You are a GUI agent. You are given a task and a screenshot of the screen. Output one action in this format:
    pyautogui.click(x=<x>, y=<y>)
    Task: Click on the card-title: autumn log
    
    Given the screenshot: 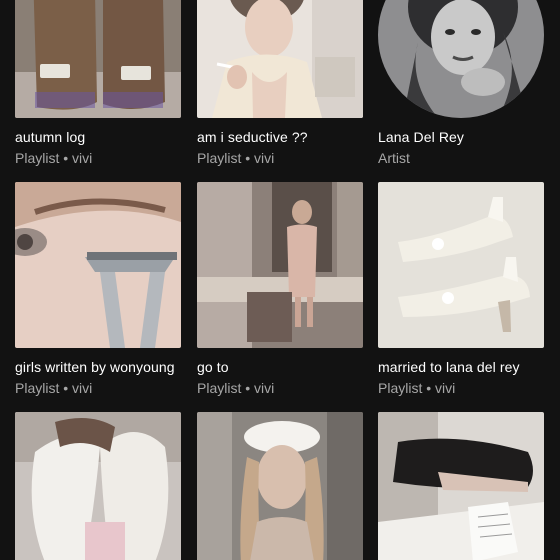 What is the action you would take?
    pyautogui.click(x=50, y=137)
    